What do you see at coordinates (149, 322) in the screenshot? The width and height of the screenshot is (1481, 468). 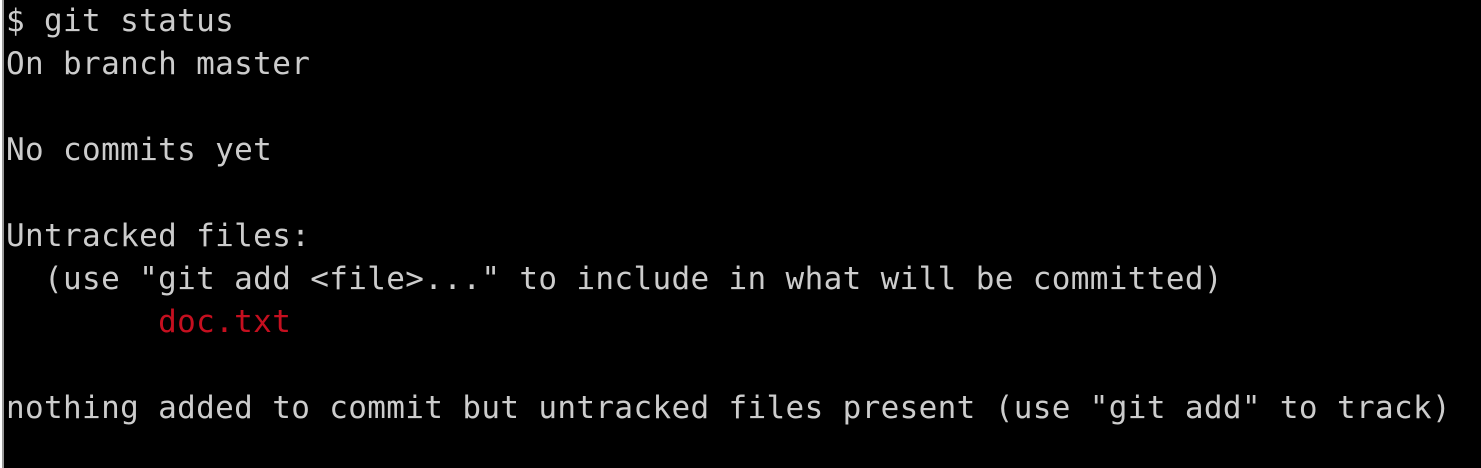 I see `untracked-file: doc.txt` at bounding box center [149, 322].